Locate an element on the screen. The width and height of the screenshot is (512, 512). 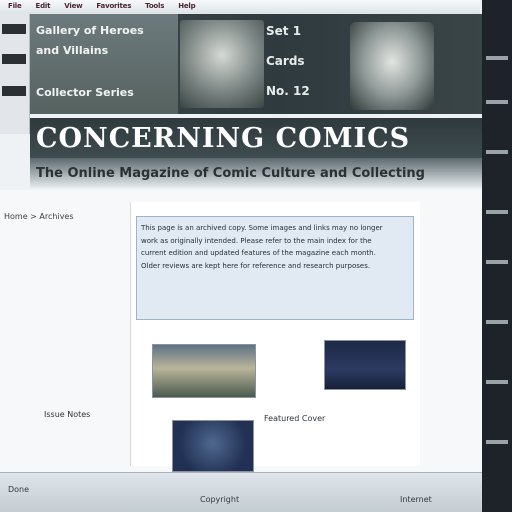
banner-portrait-image is located at coordinates (222, 64).